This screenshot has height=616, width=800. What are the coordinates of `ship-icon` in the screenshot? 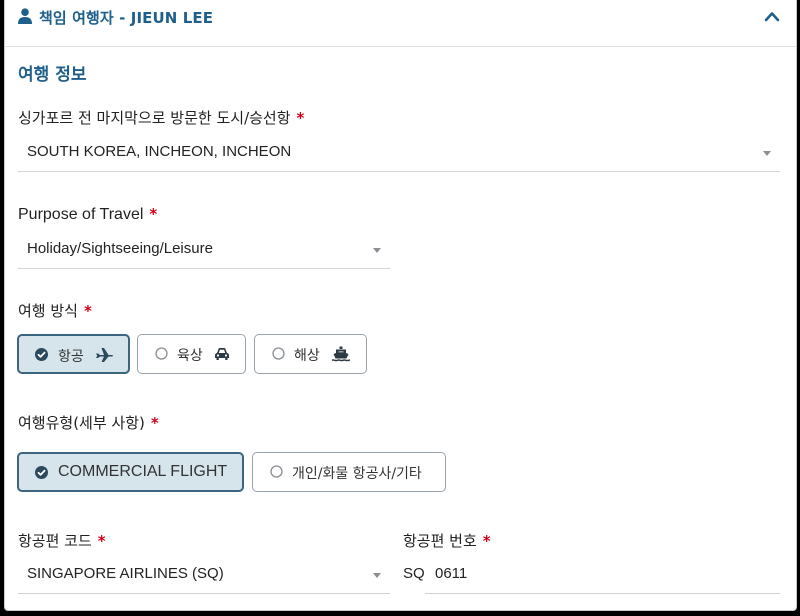 It's located at (341, 354).